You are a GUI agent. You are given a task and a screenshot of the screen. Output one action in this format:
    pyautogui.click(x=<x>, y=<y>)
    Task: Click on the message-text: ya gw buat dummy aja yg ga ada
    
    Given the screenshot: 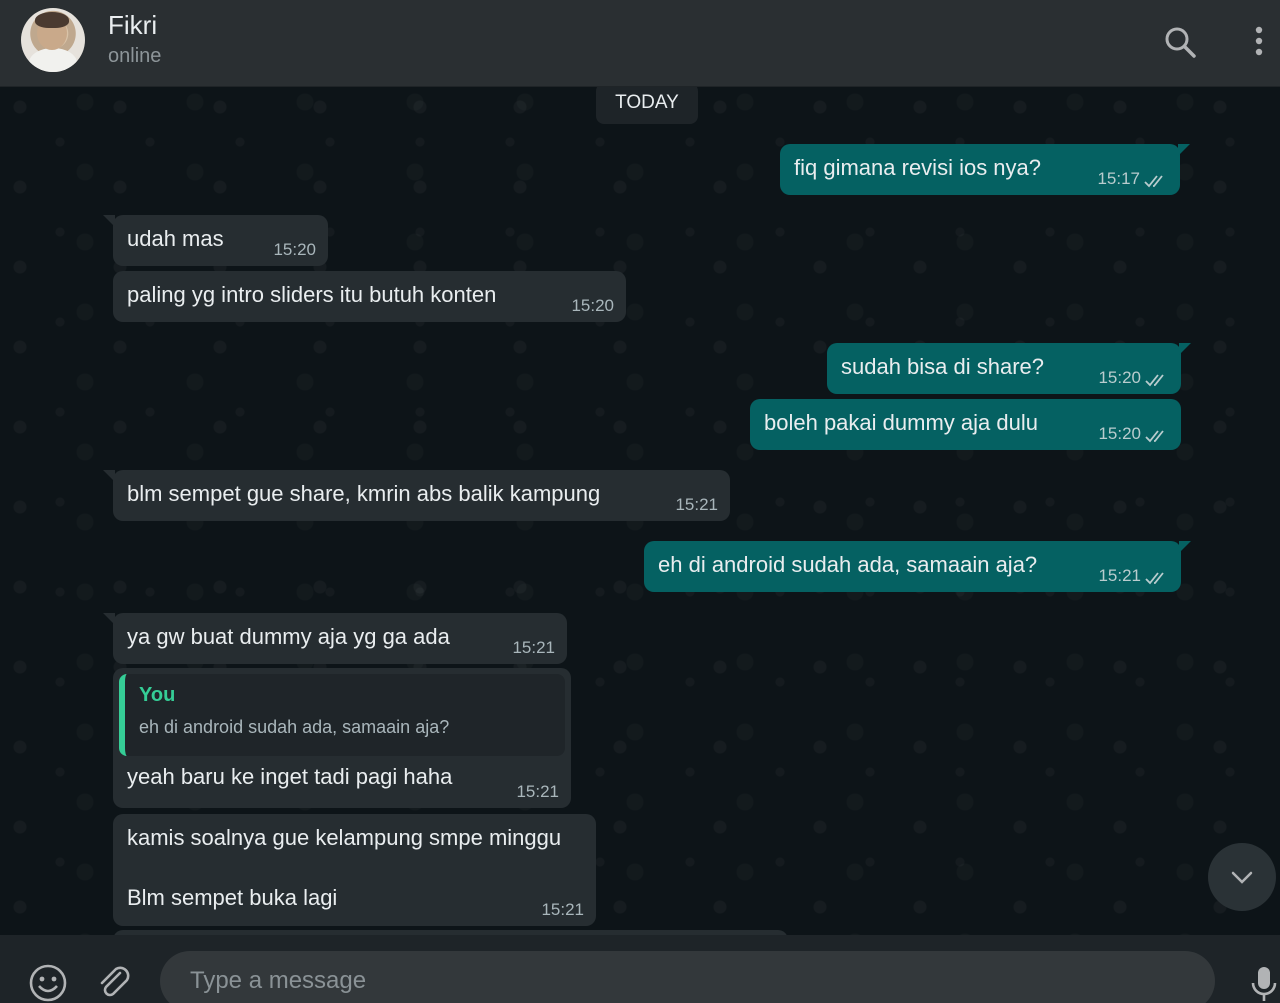 What is the action you would take?
    pyautogui.click(x=288, y=636)
    